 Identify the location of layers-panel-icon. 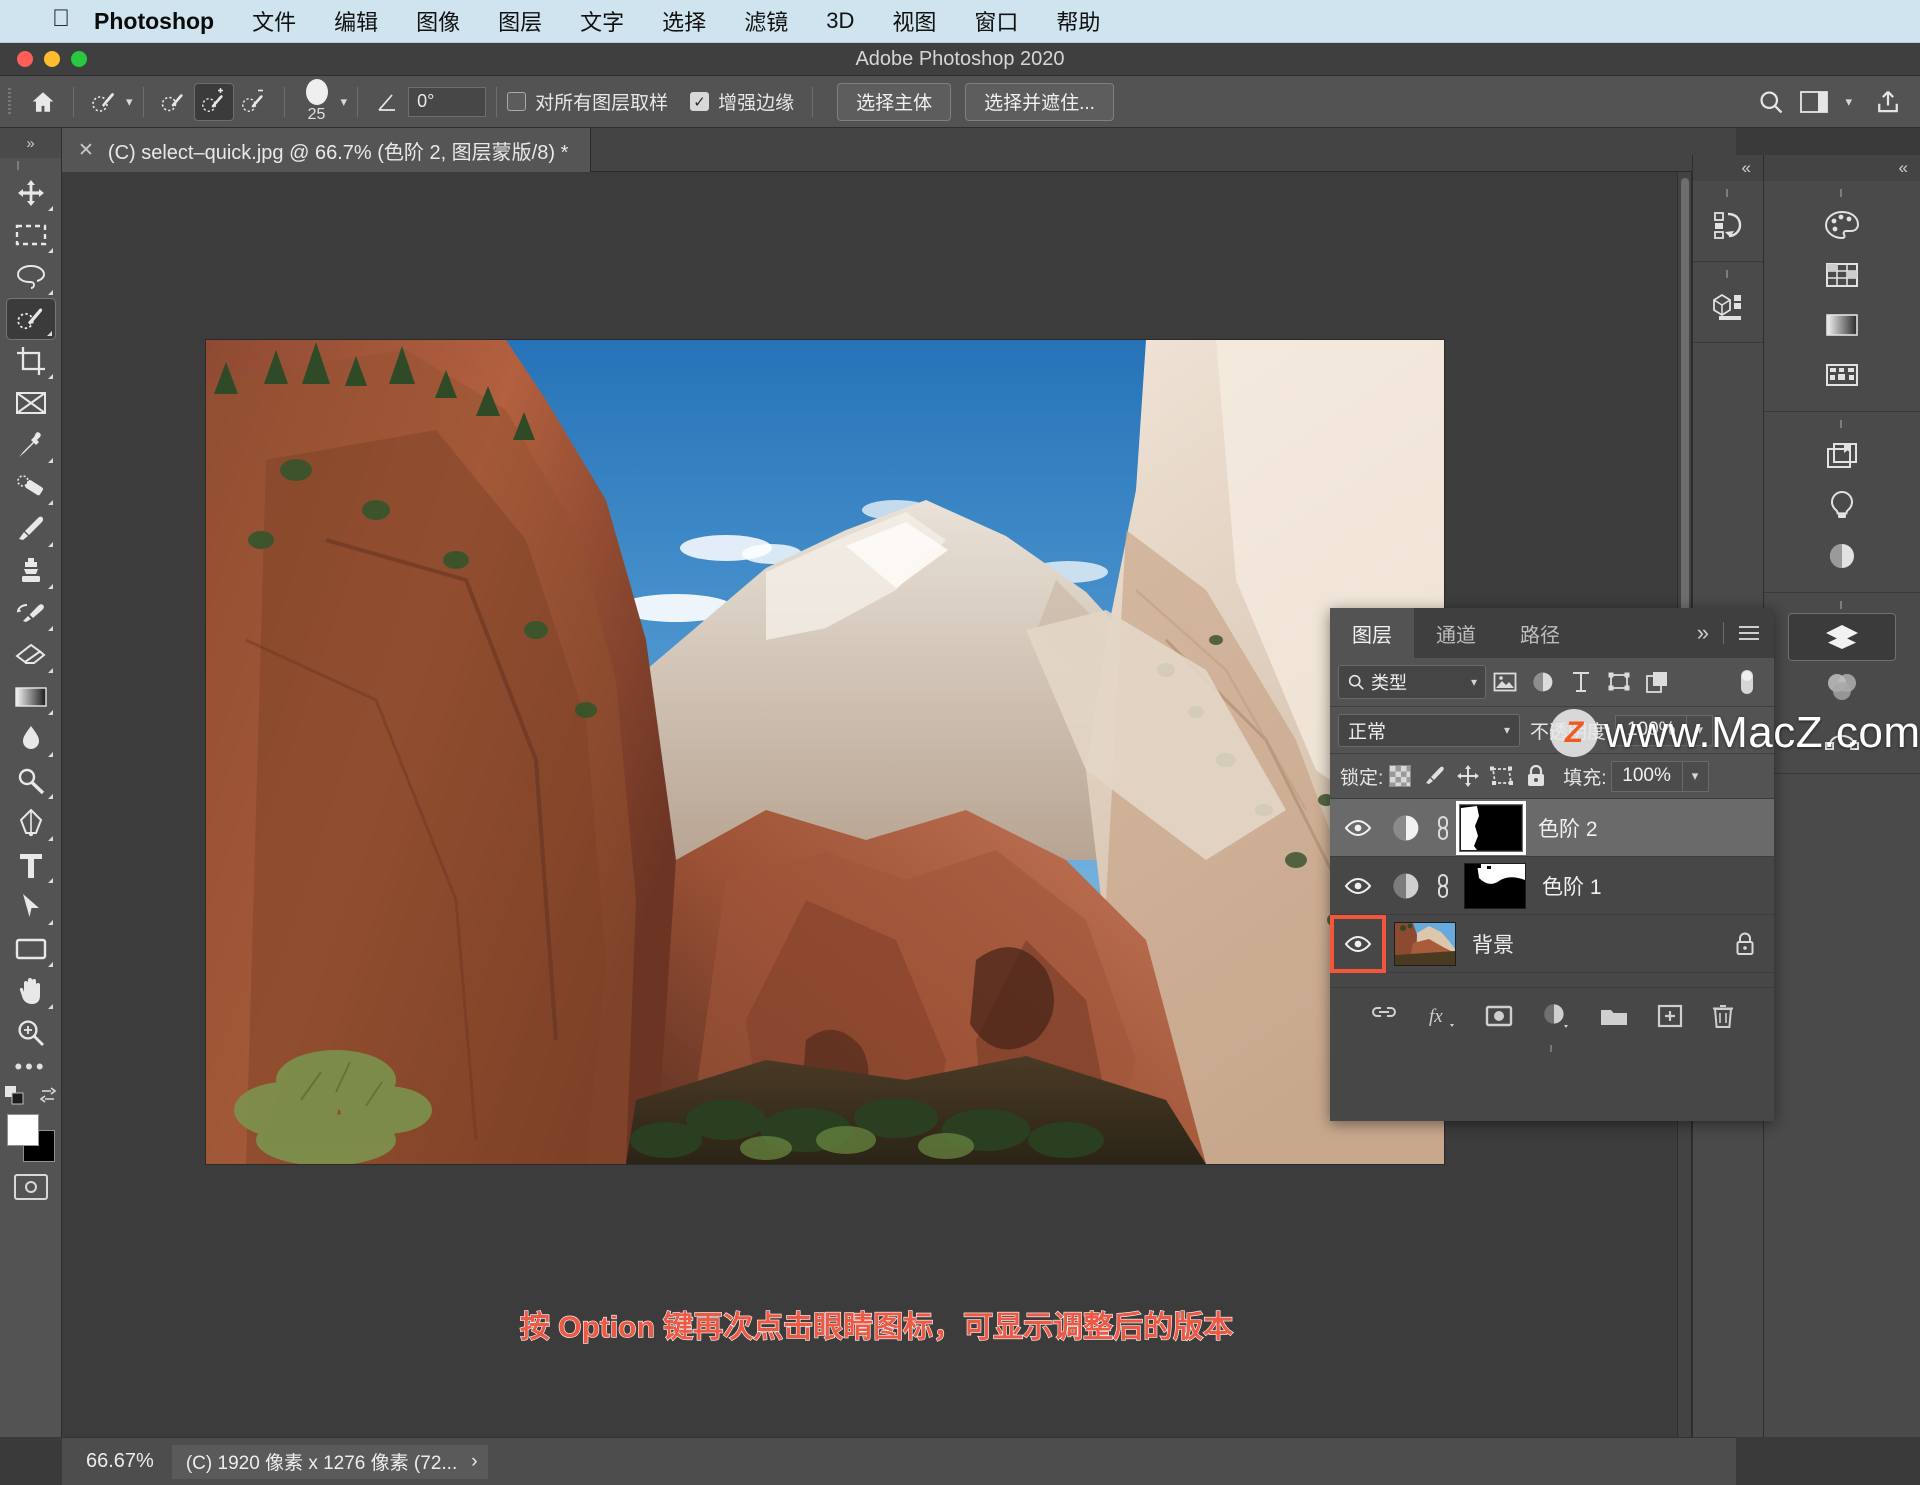
(1842, 637).